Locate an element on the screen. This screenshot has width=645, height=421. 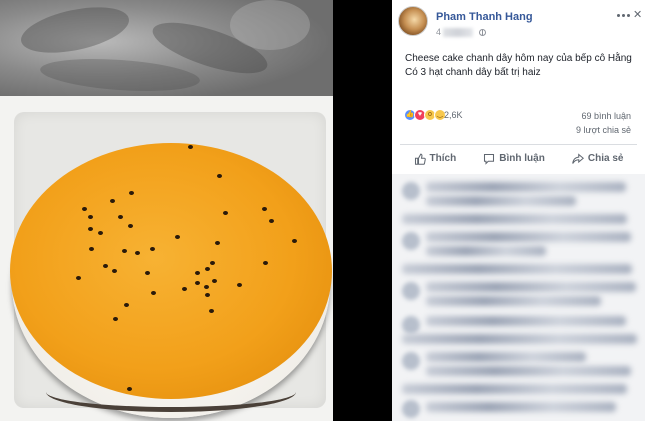
more-options-icon is located at coordinates (624, 16).